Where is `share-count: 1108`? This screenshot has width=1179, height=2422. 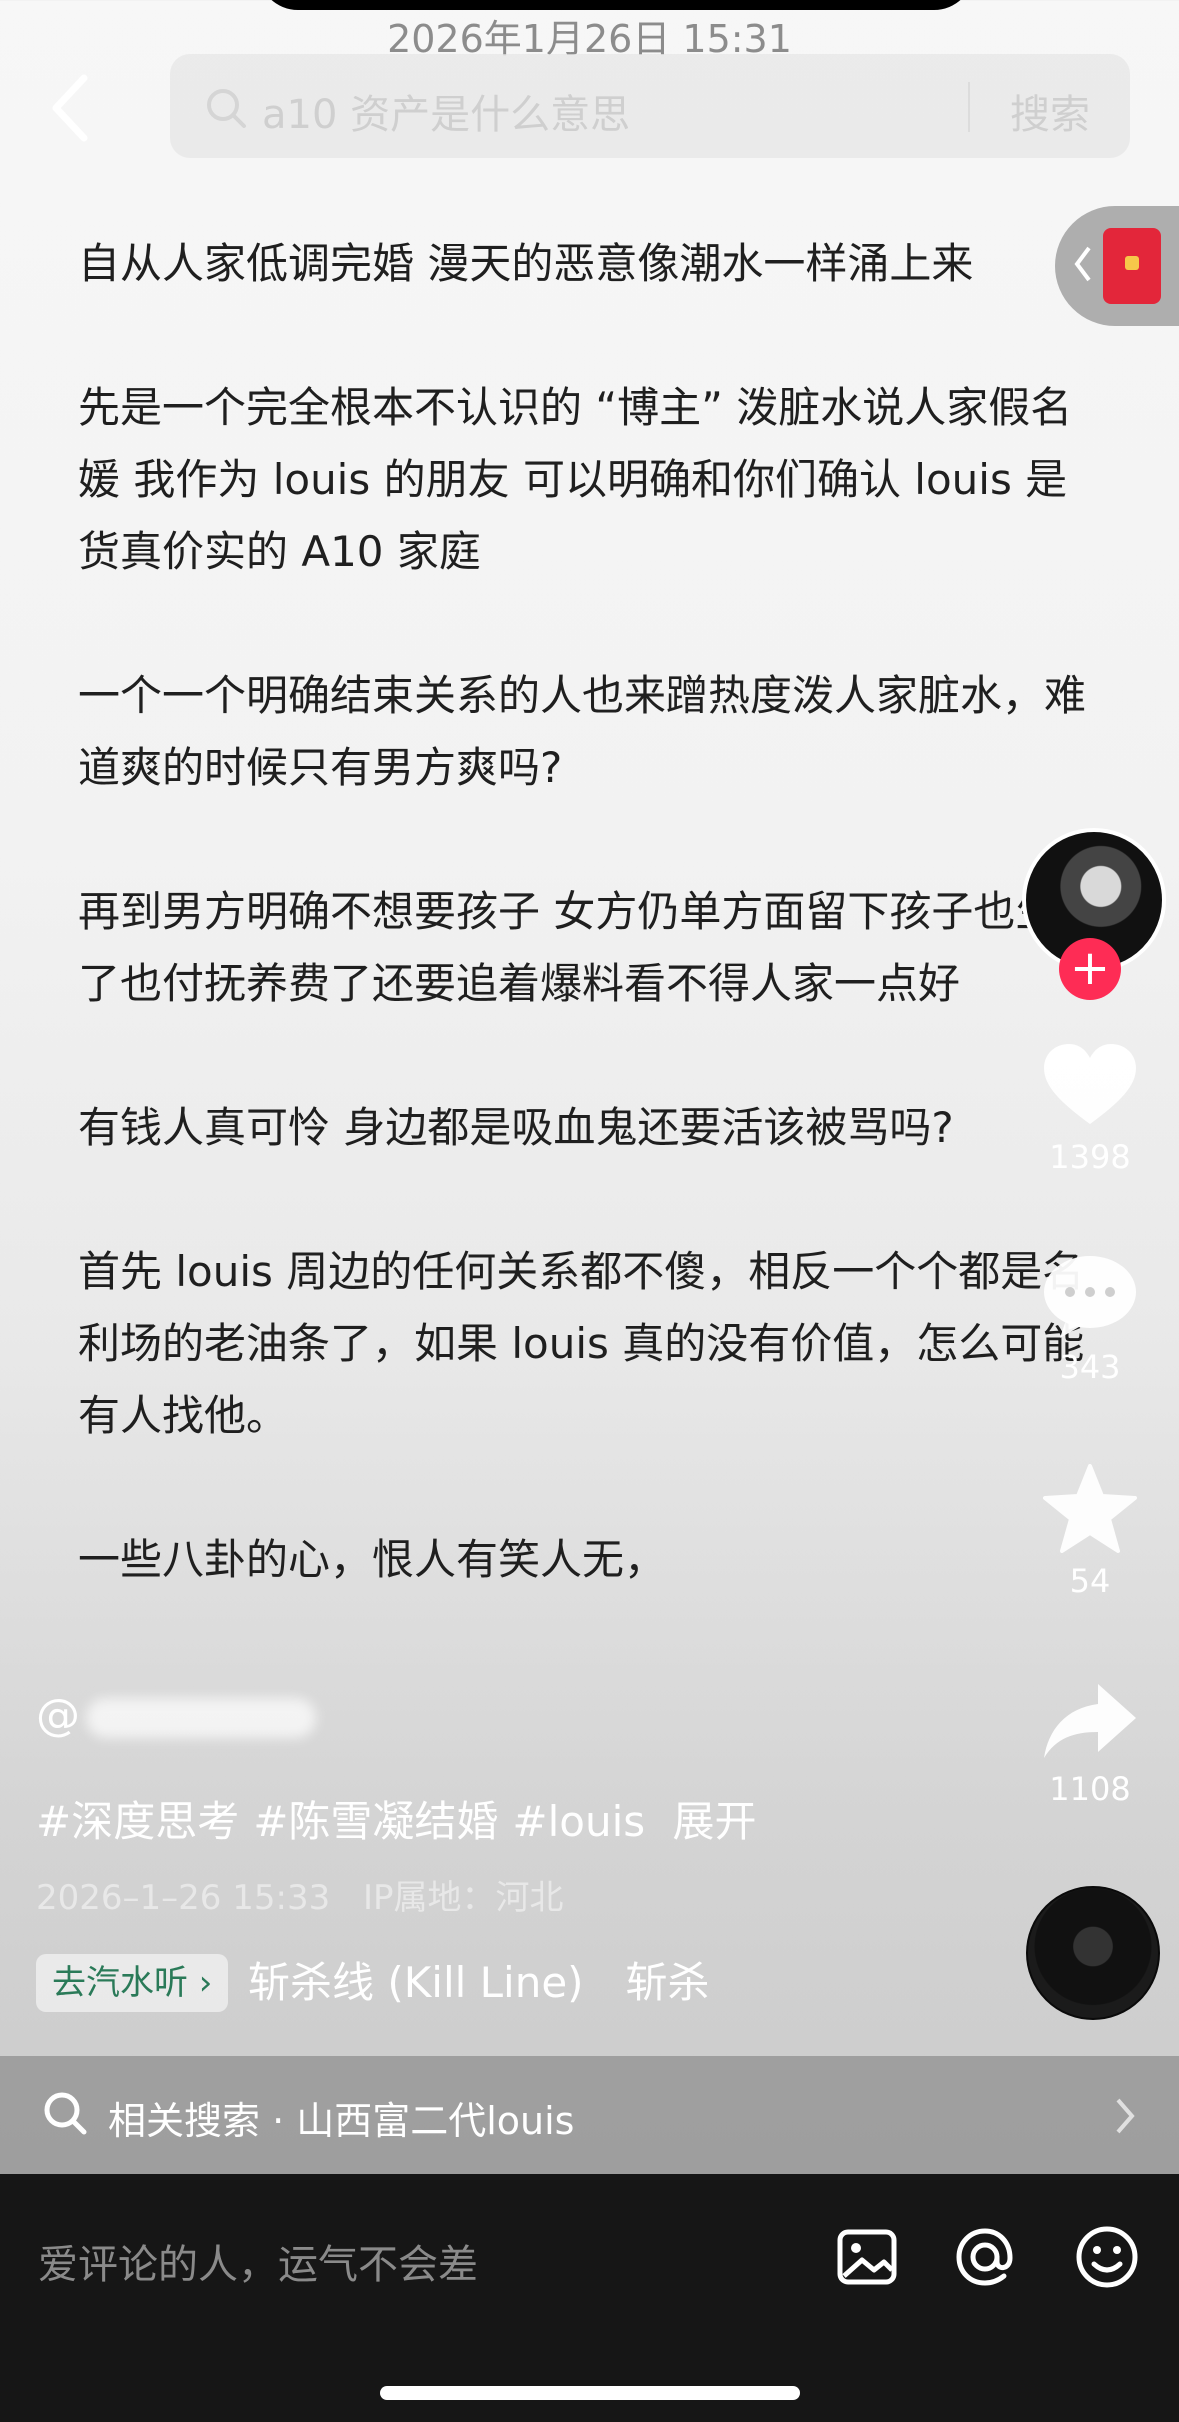 share-count: 1108 is located at coordinates (1090, 1789).